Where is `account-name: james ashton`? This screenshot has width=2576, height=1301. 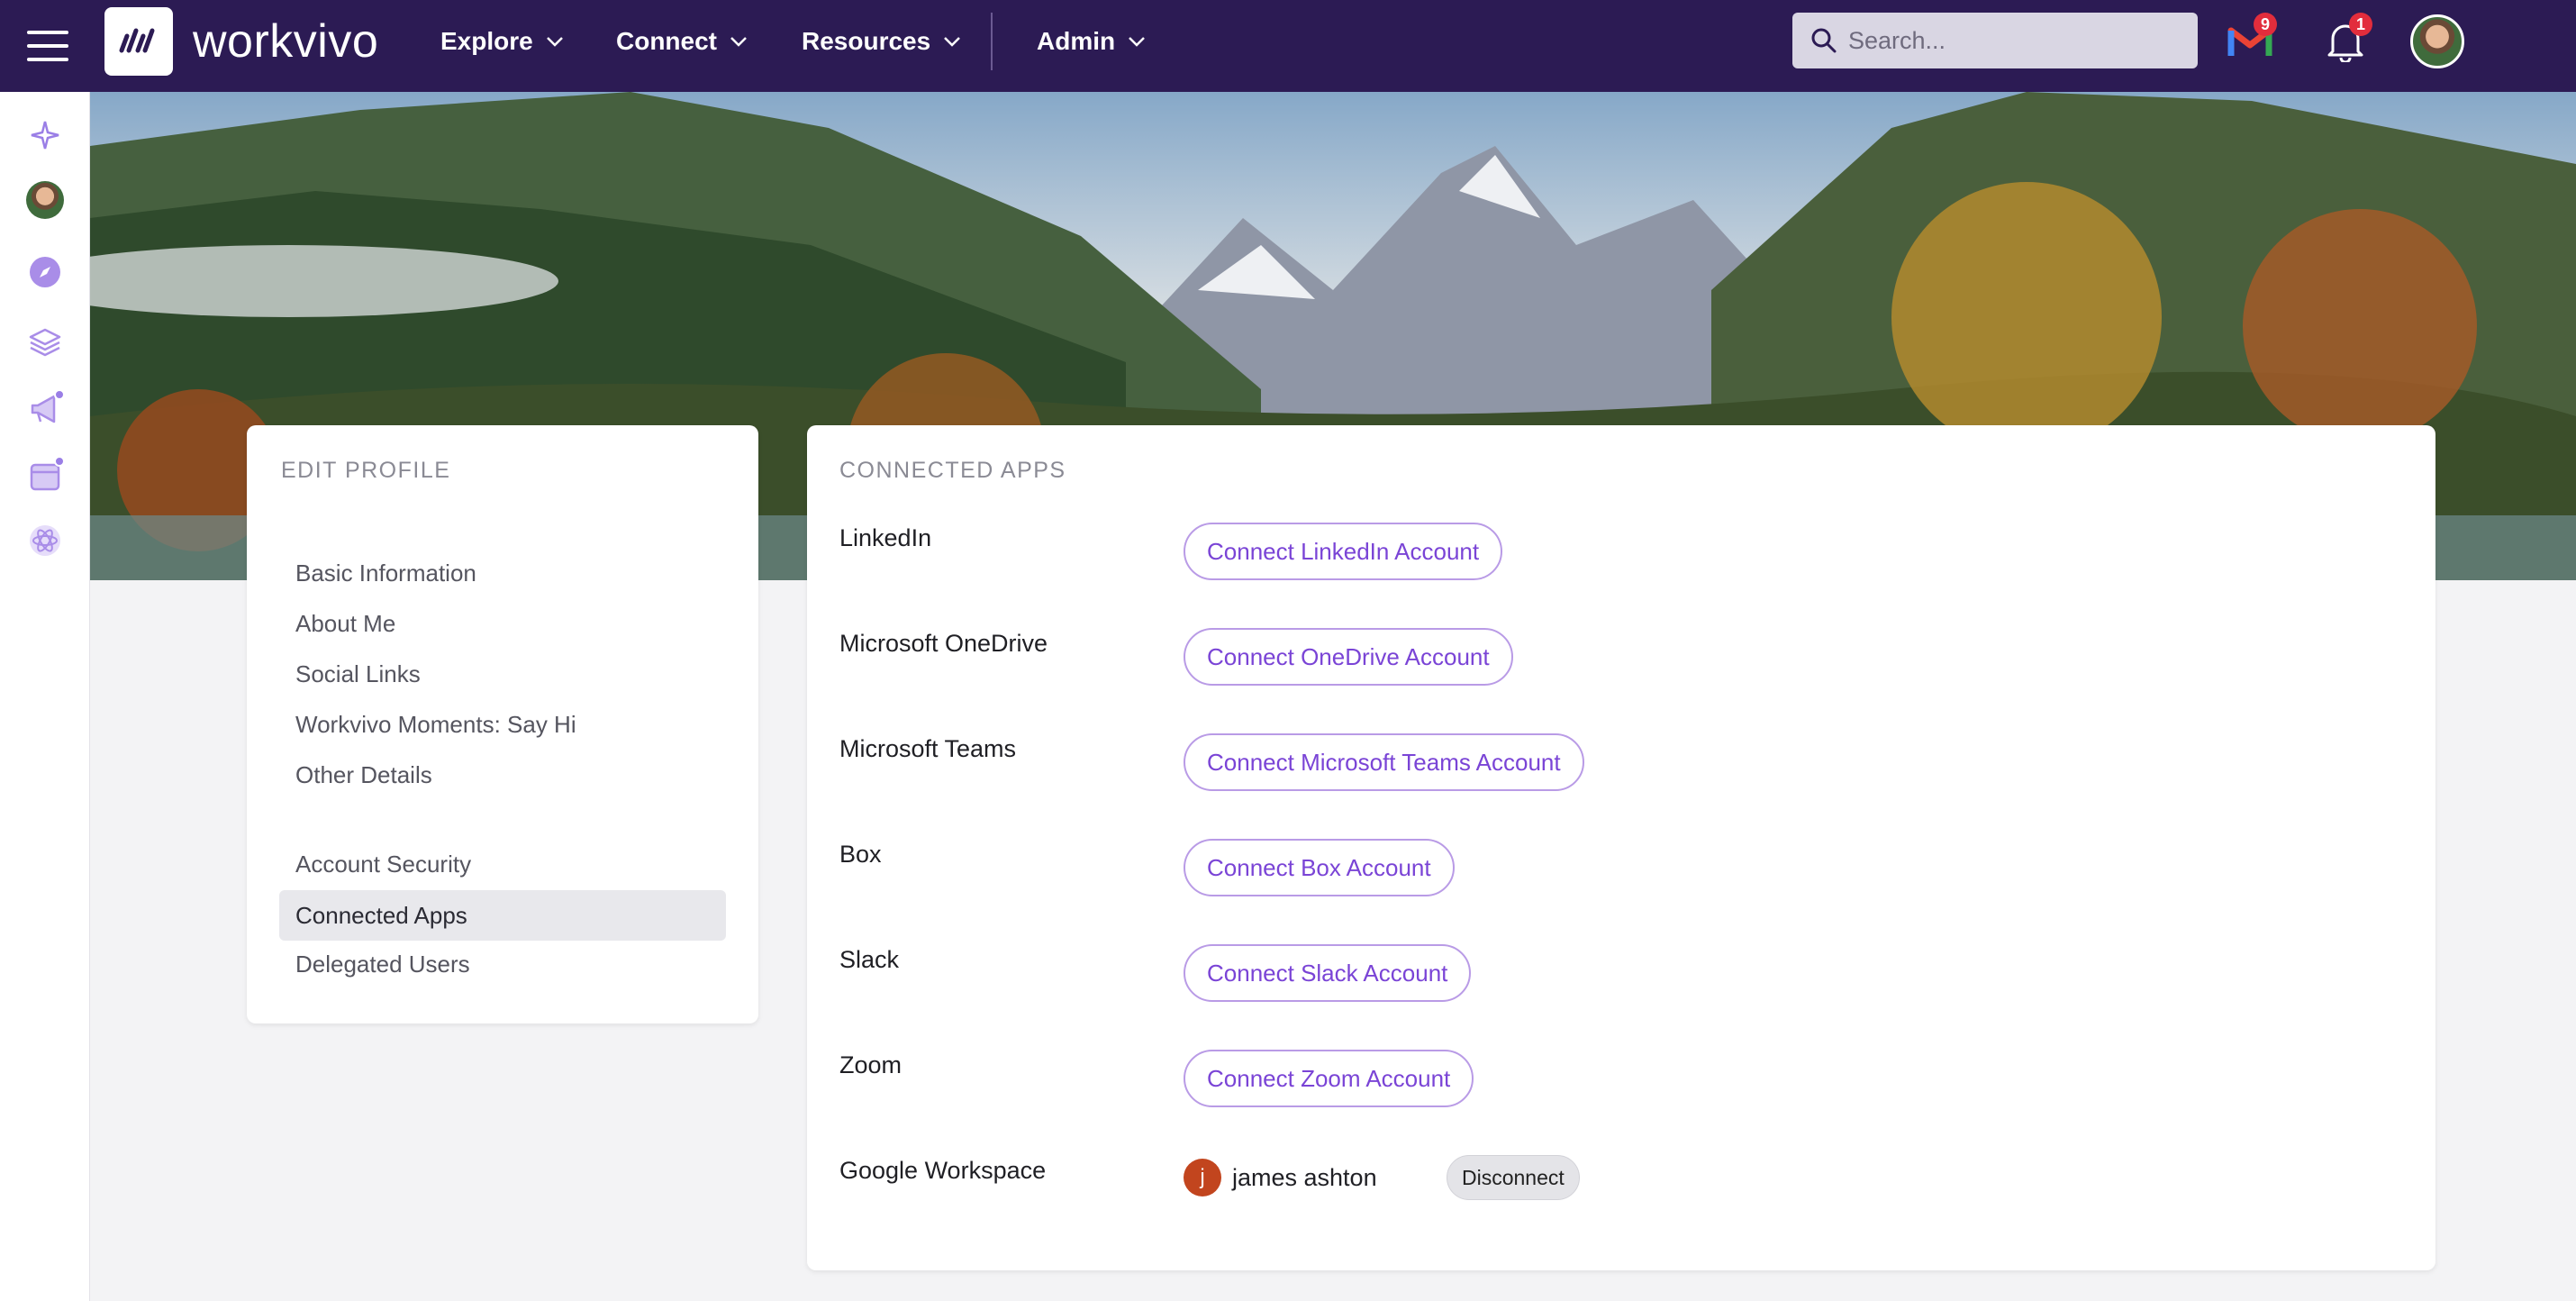 account-name: james ashton is located at coordinates (1304, 1177).